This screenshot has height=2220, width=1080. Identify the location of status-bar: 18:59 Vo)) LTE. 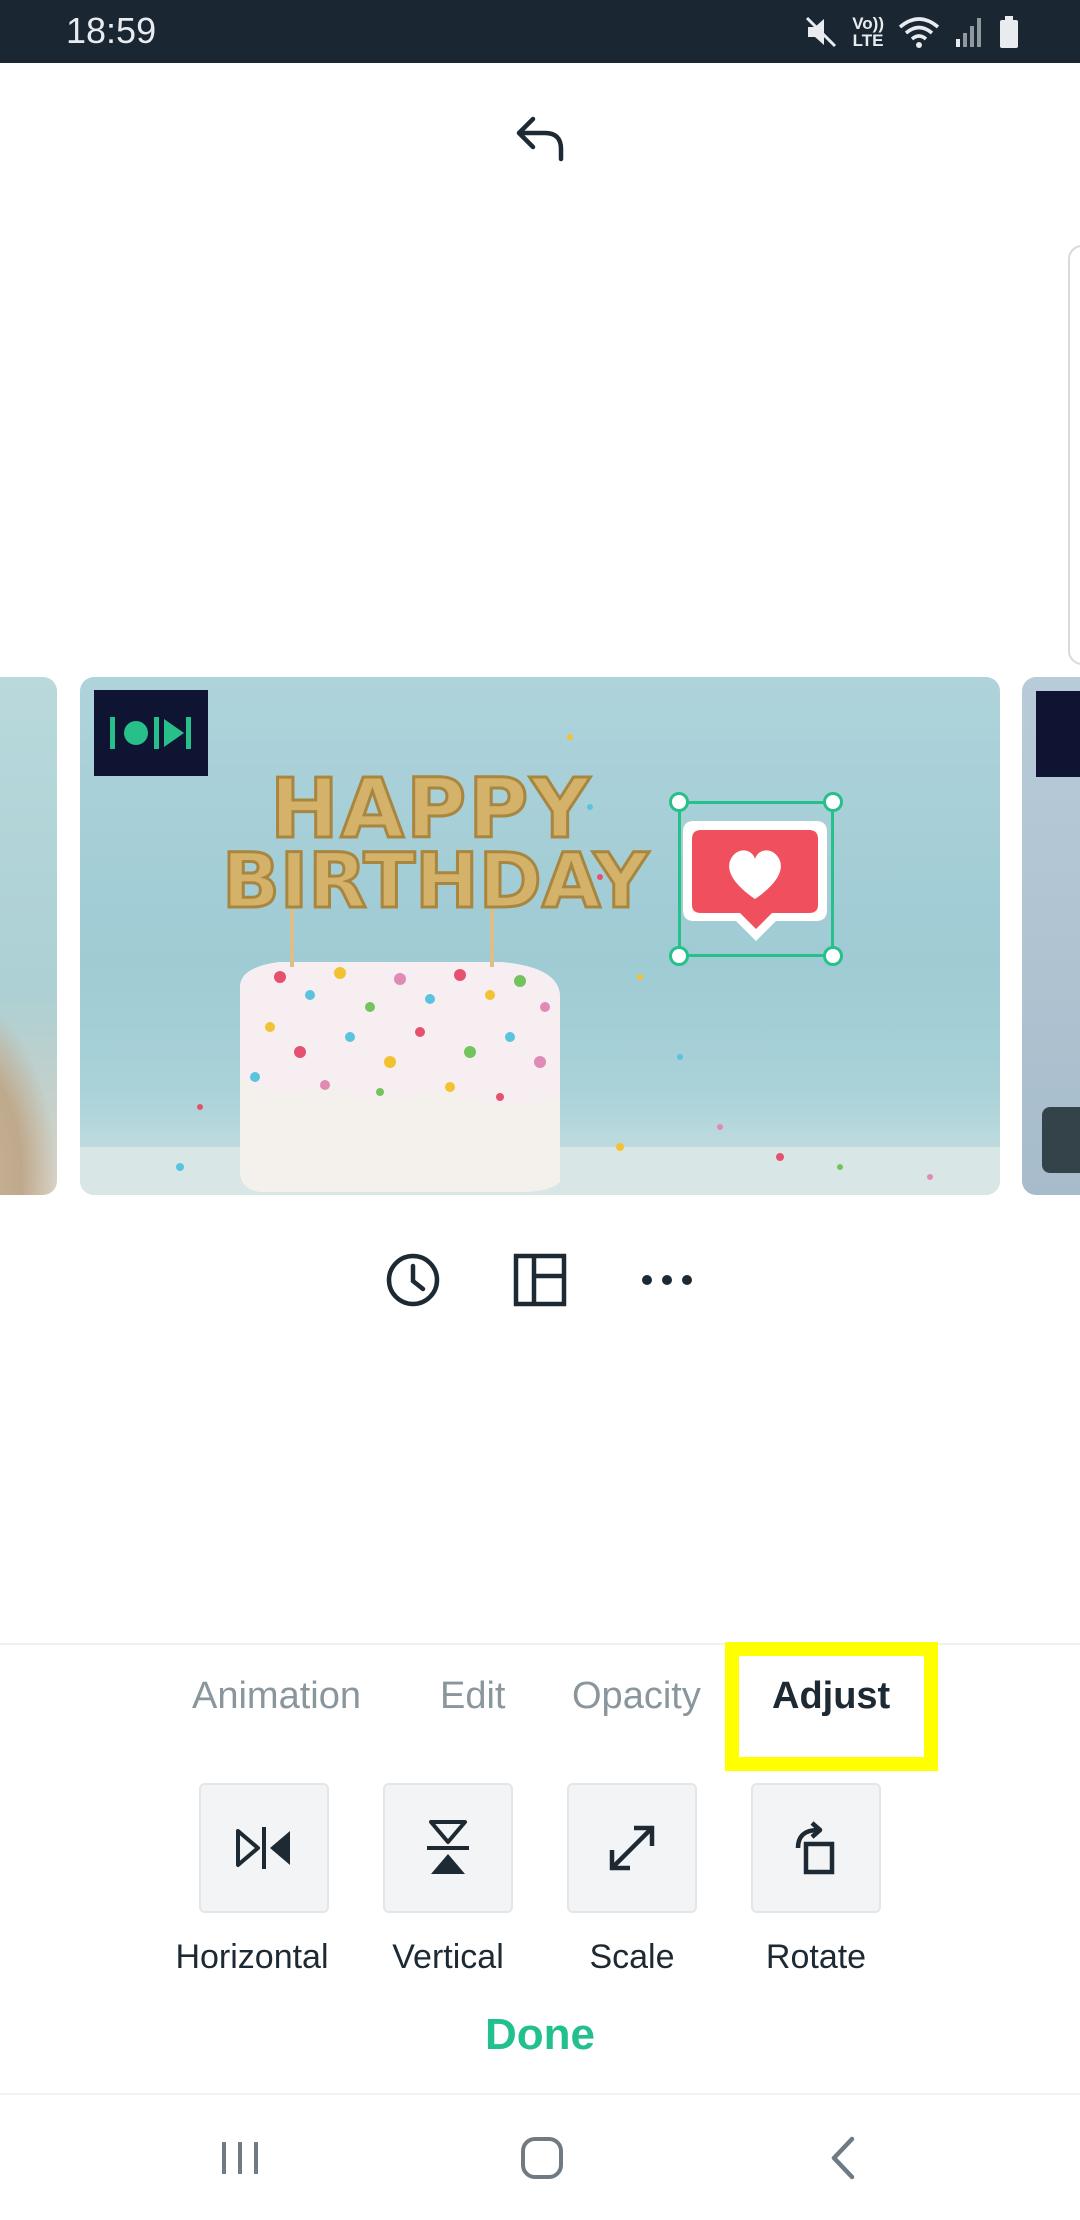
(540, 31).